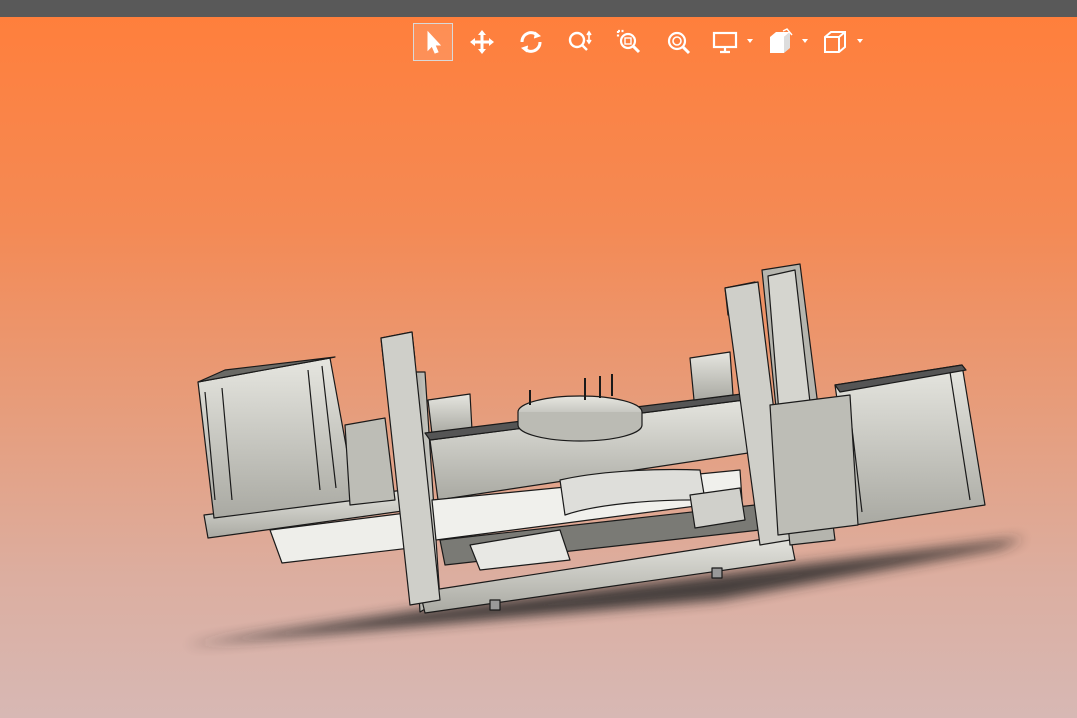  I want to click on display-mode-dropdown, so click(730, 42).